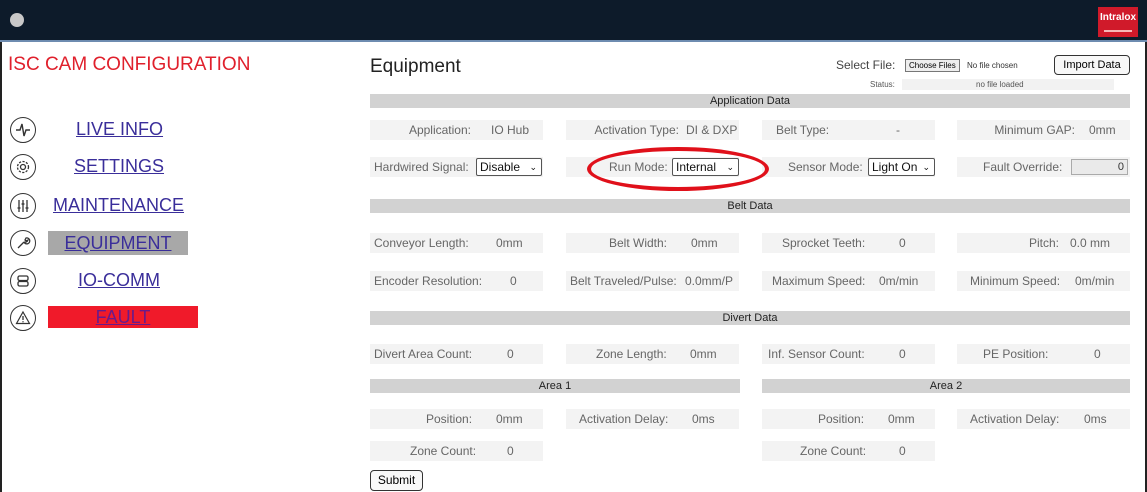  Describe the element at coordinates (1043, 419) in the screenshot. I see `area2-activation-delay-field: Activation Delay: 0ms` at that location.